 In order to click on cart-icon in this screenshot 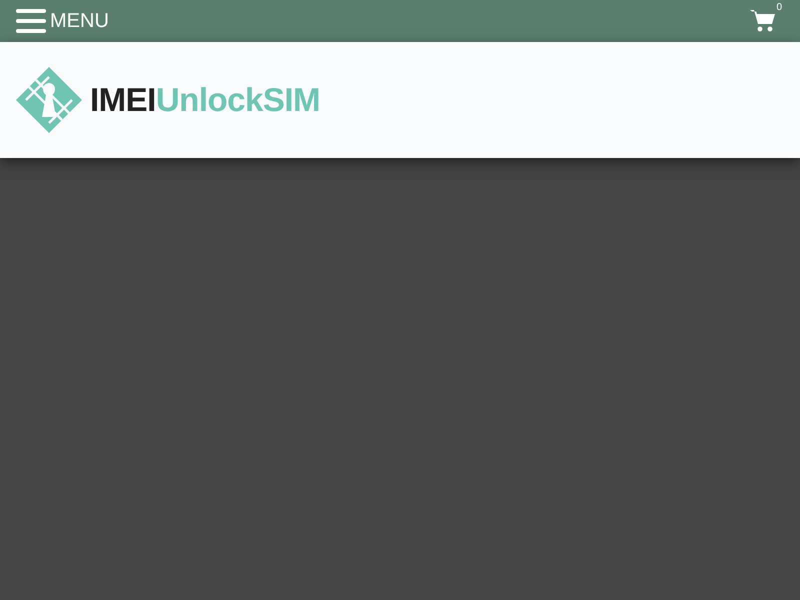, I will do `click(763, 20)`.